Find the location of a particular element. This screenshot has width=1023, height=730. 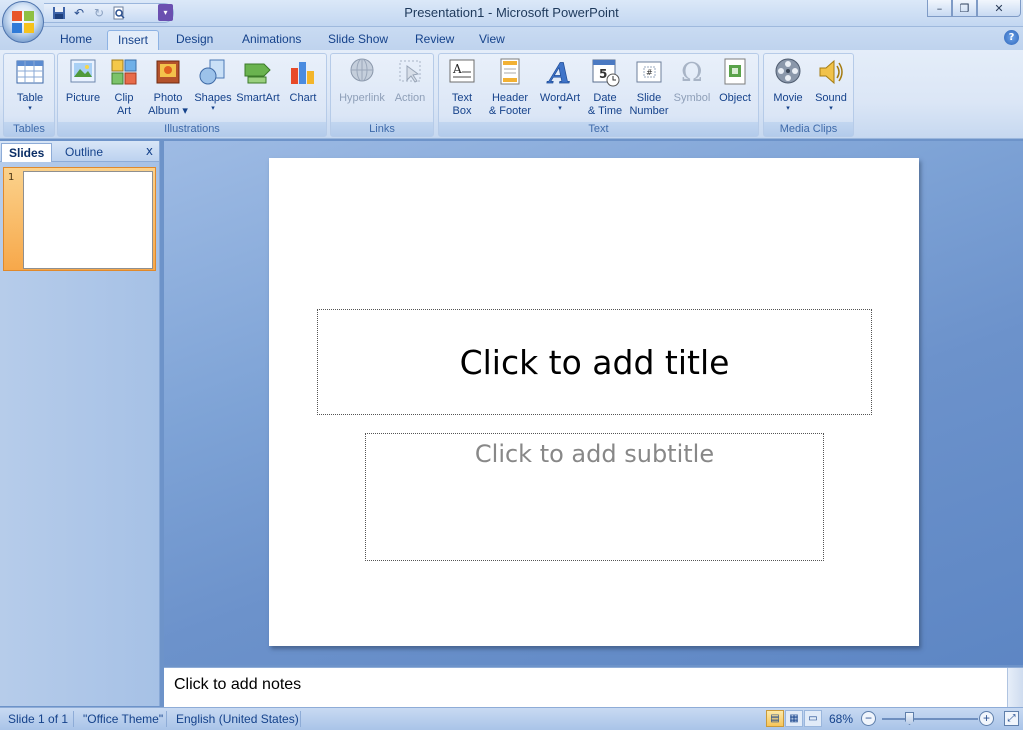

movie-button: Movie ▾ is located at coordinates (788, 84).